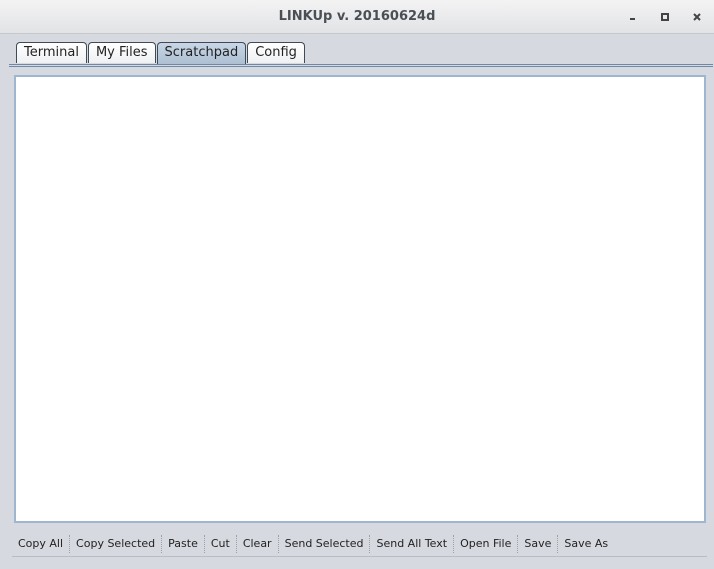 This screenshot has width=714, height=569. Describe the element at coordinates (201, 53) in the screenshot. I see `tab-scratchpad: Scratchpad` at that location.